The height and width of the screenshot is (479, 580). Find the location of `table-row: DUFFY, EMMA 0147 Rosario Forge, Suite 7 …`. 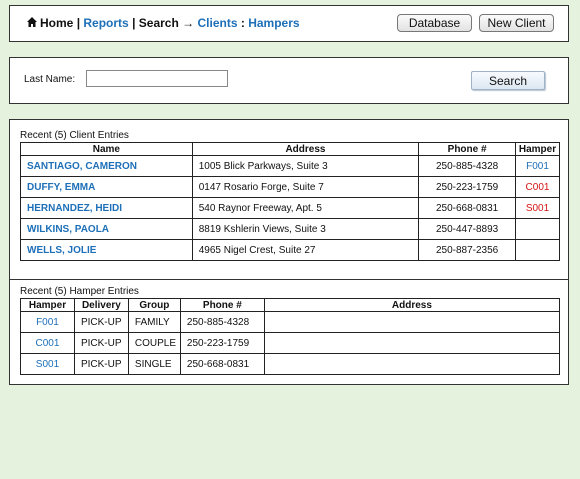

table-row: DUFFY, EMMA 0147 Rosario Forge, Suite 7 … is located at coordinates (290, 187).